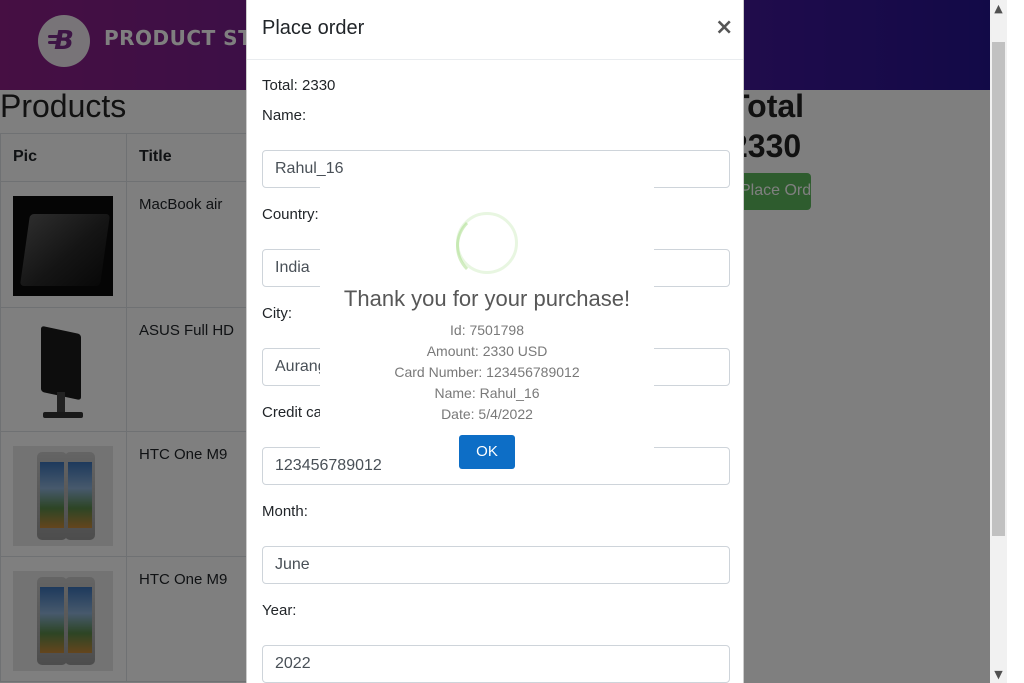  I want to click on scrollbar: ▲ ▼, so click(1007, 341).